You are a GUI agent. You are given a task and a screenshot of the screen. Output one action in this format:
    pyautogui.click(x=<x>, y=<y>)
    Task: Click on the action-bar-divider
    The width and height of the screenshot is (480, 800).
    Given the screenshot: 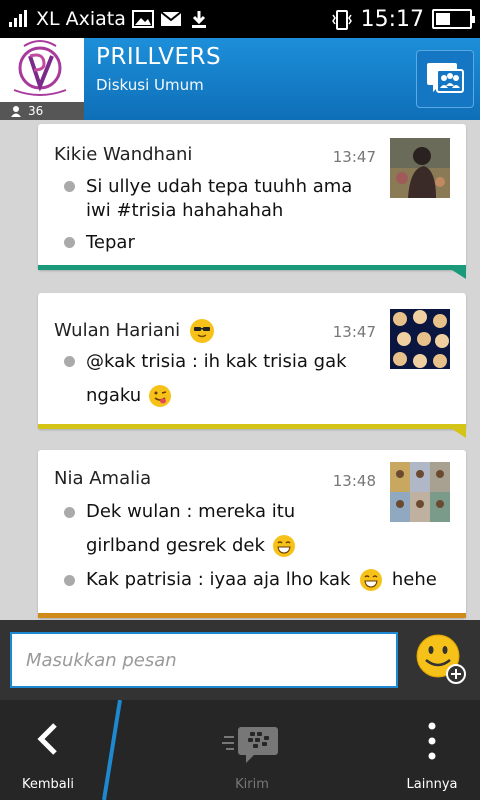 What is the action you would take?
    pyautogui.click(x=112, y=750)
    